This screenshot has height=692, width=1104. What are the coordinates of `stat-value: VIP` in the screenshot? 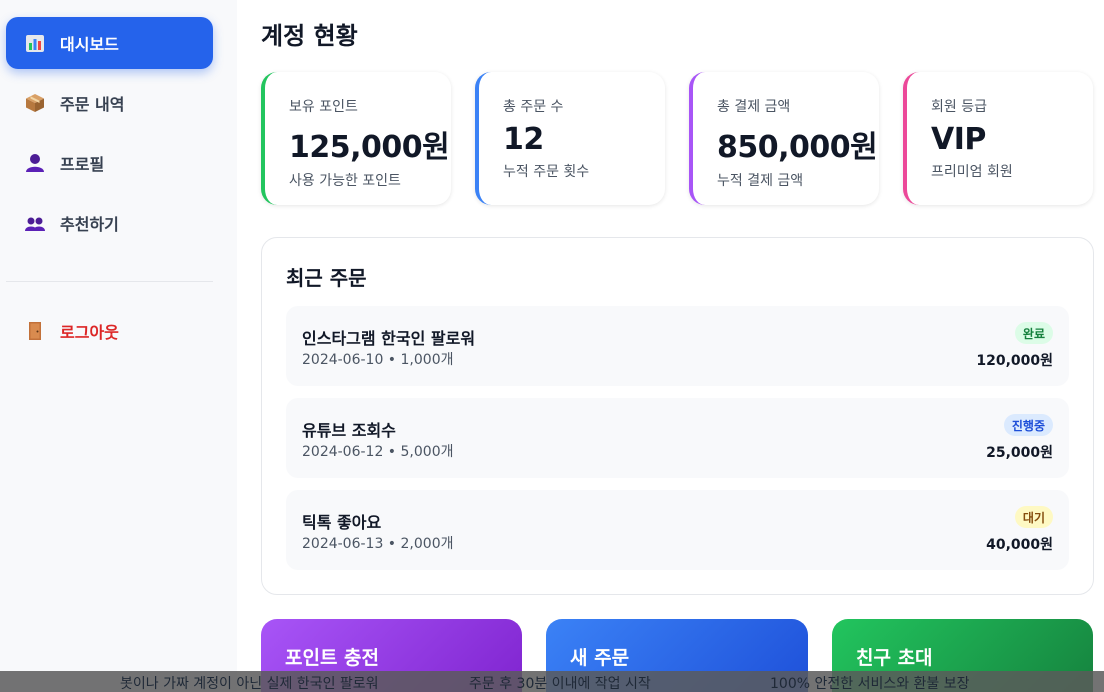 It's located at (958, 139).